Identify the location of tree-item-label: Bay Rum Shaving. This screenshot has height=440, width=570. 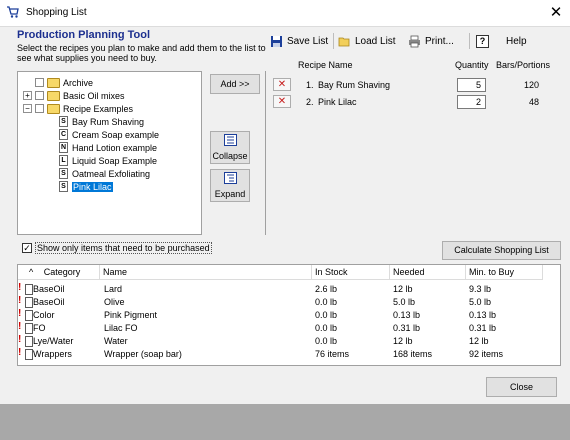
(108, 121).